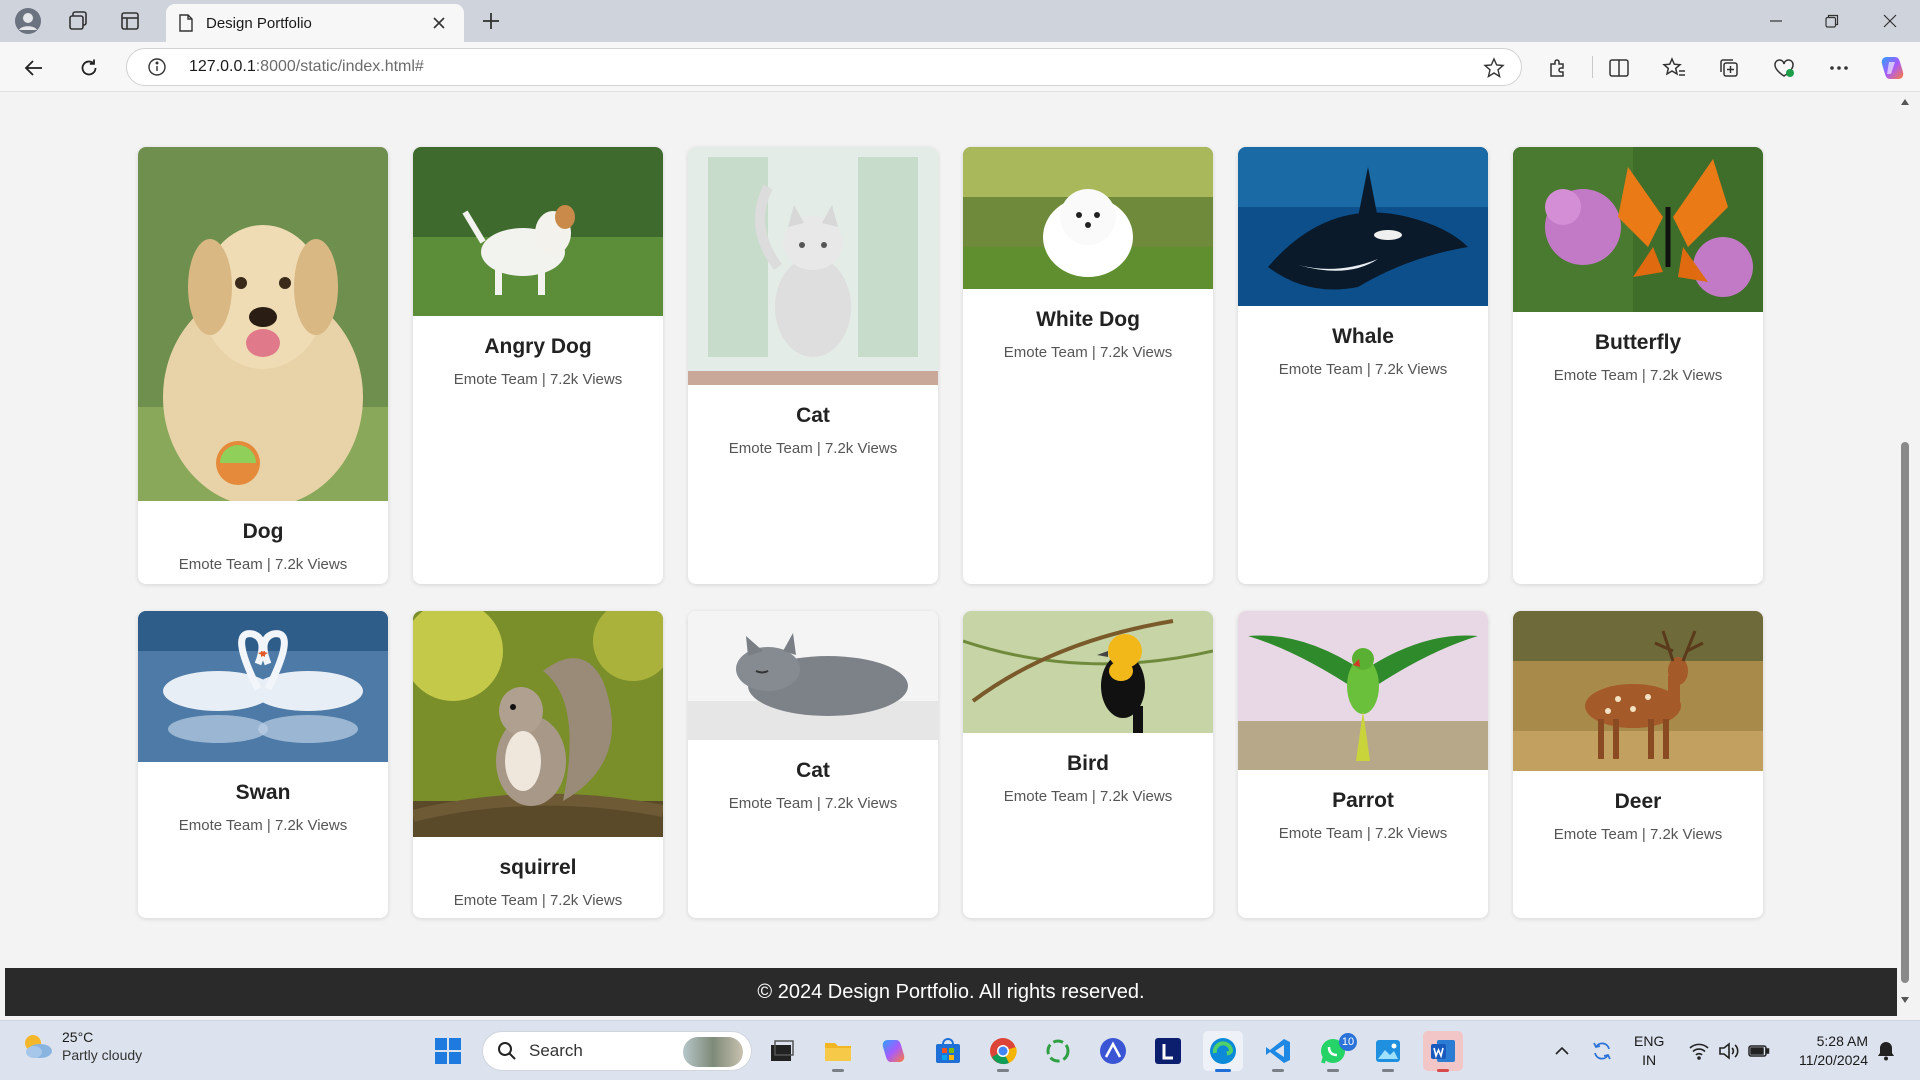 The image size is (1920, 1080). I want to click on input-language-indicator: ENG IN, so click(1649, 1051).